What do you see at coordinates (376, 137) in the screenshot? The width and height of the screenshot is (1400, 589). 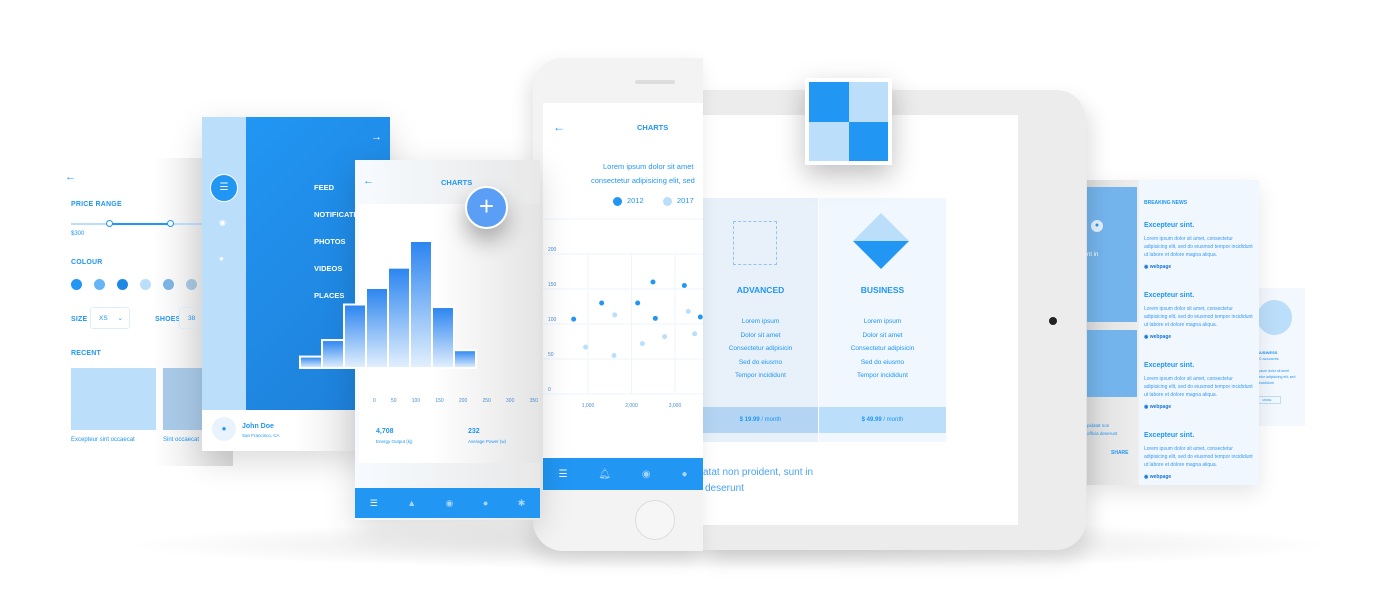 I see `arrow-right-icon: →` at bounding box center [376, 137].